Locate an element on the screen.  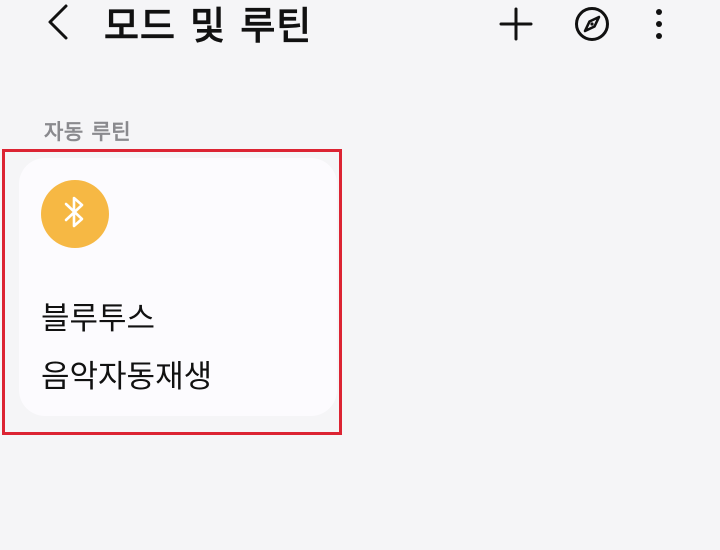
page-title: 모드 및 루틴 is located at coordinates (208, 26).